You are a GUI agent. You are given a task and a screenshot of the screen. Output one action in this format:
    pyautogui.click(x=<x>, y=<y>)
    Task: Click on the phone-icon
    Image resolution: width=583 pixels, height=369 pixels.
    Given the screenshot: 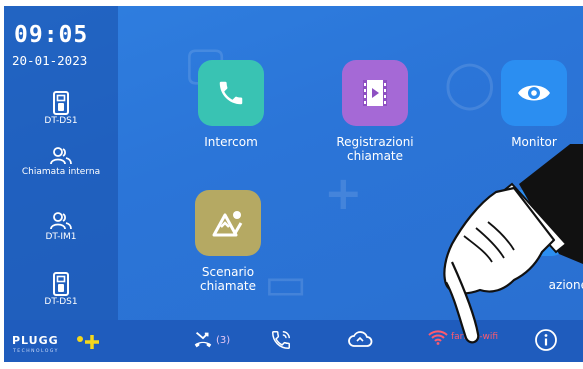 What is the action you would take?
    pyautogui.click(x=231, y=93)
    